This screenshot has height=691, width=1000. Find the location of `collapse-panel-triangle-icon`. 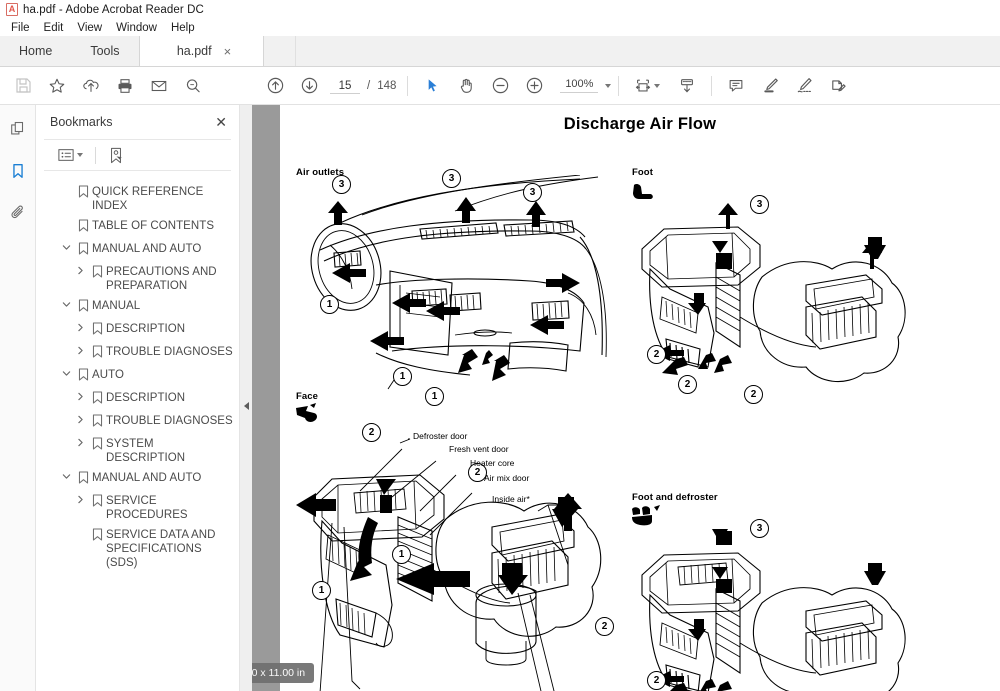

collapse-panel-triangle-icon is located at coordinates (246, 406).